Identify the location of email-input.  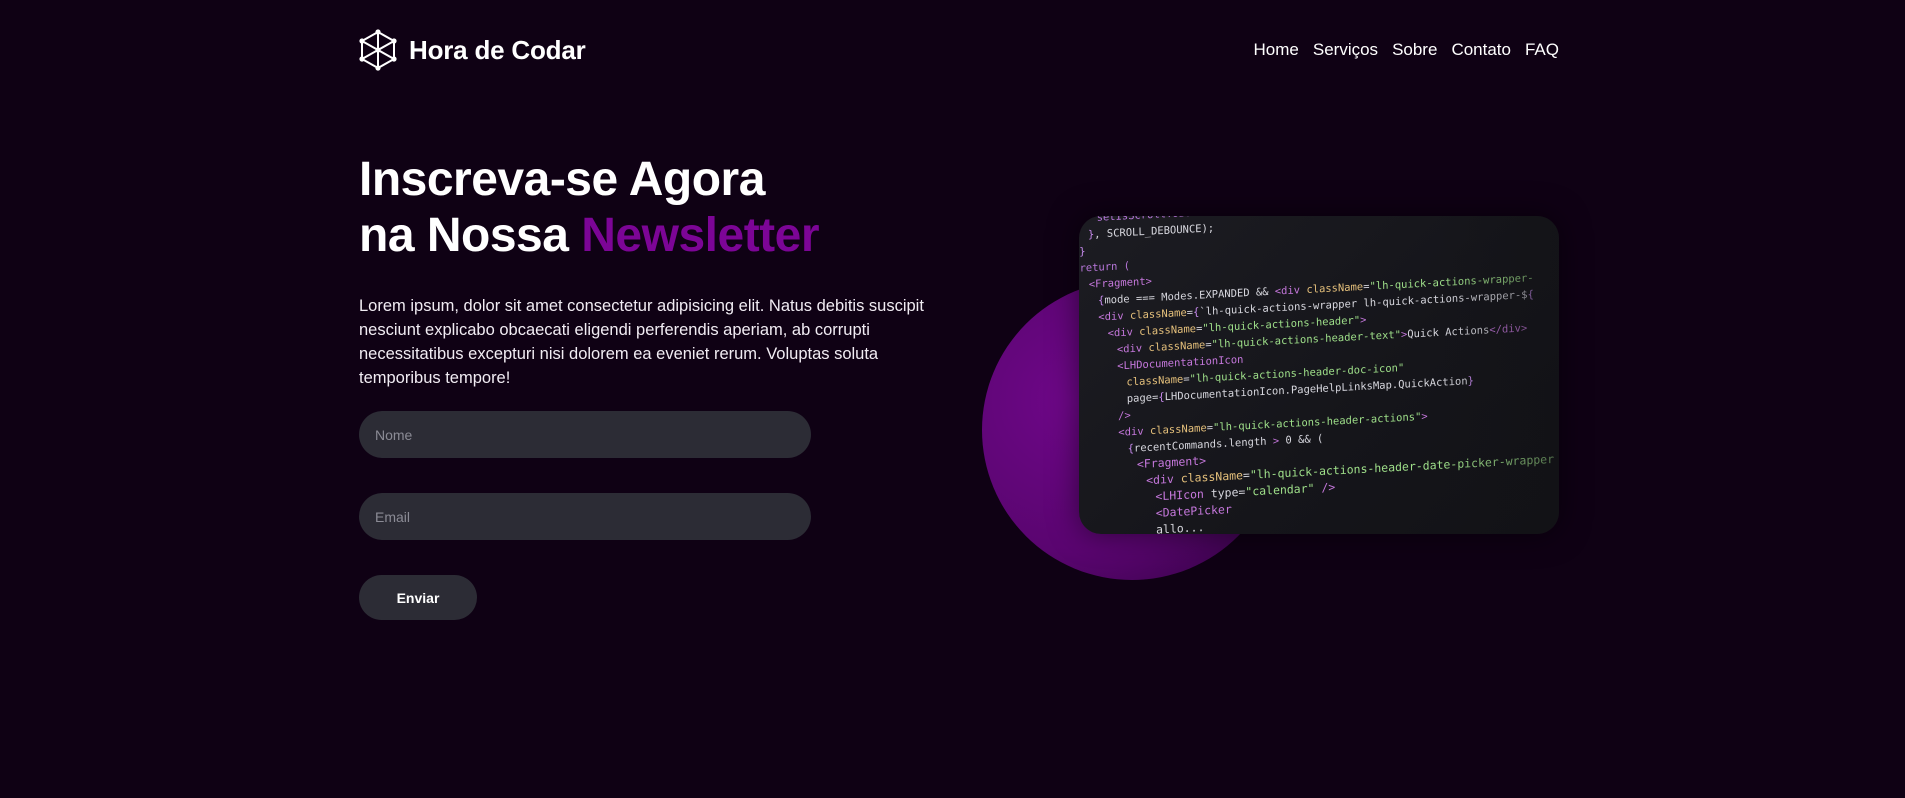
(585, 516).